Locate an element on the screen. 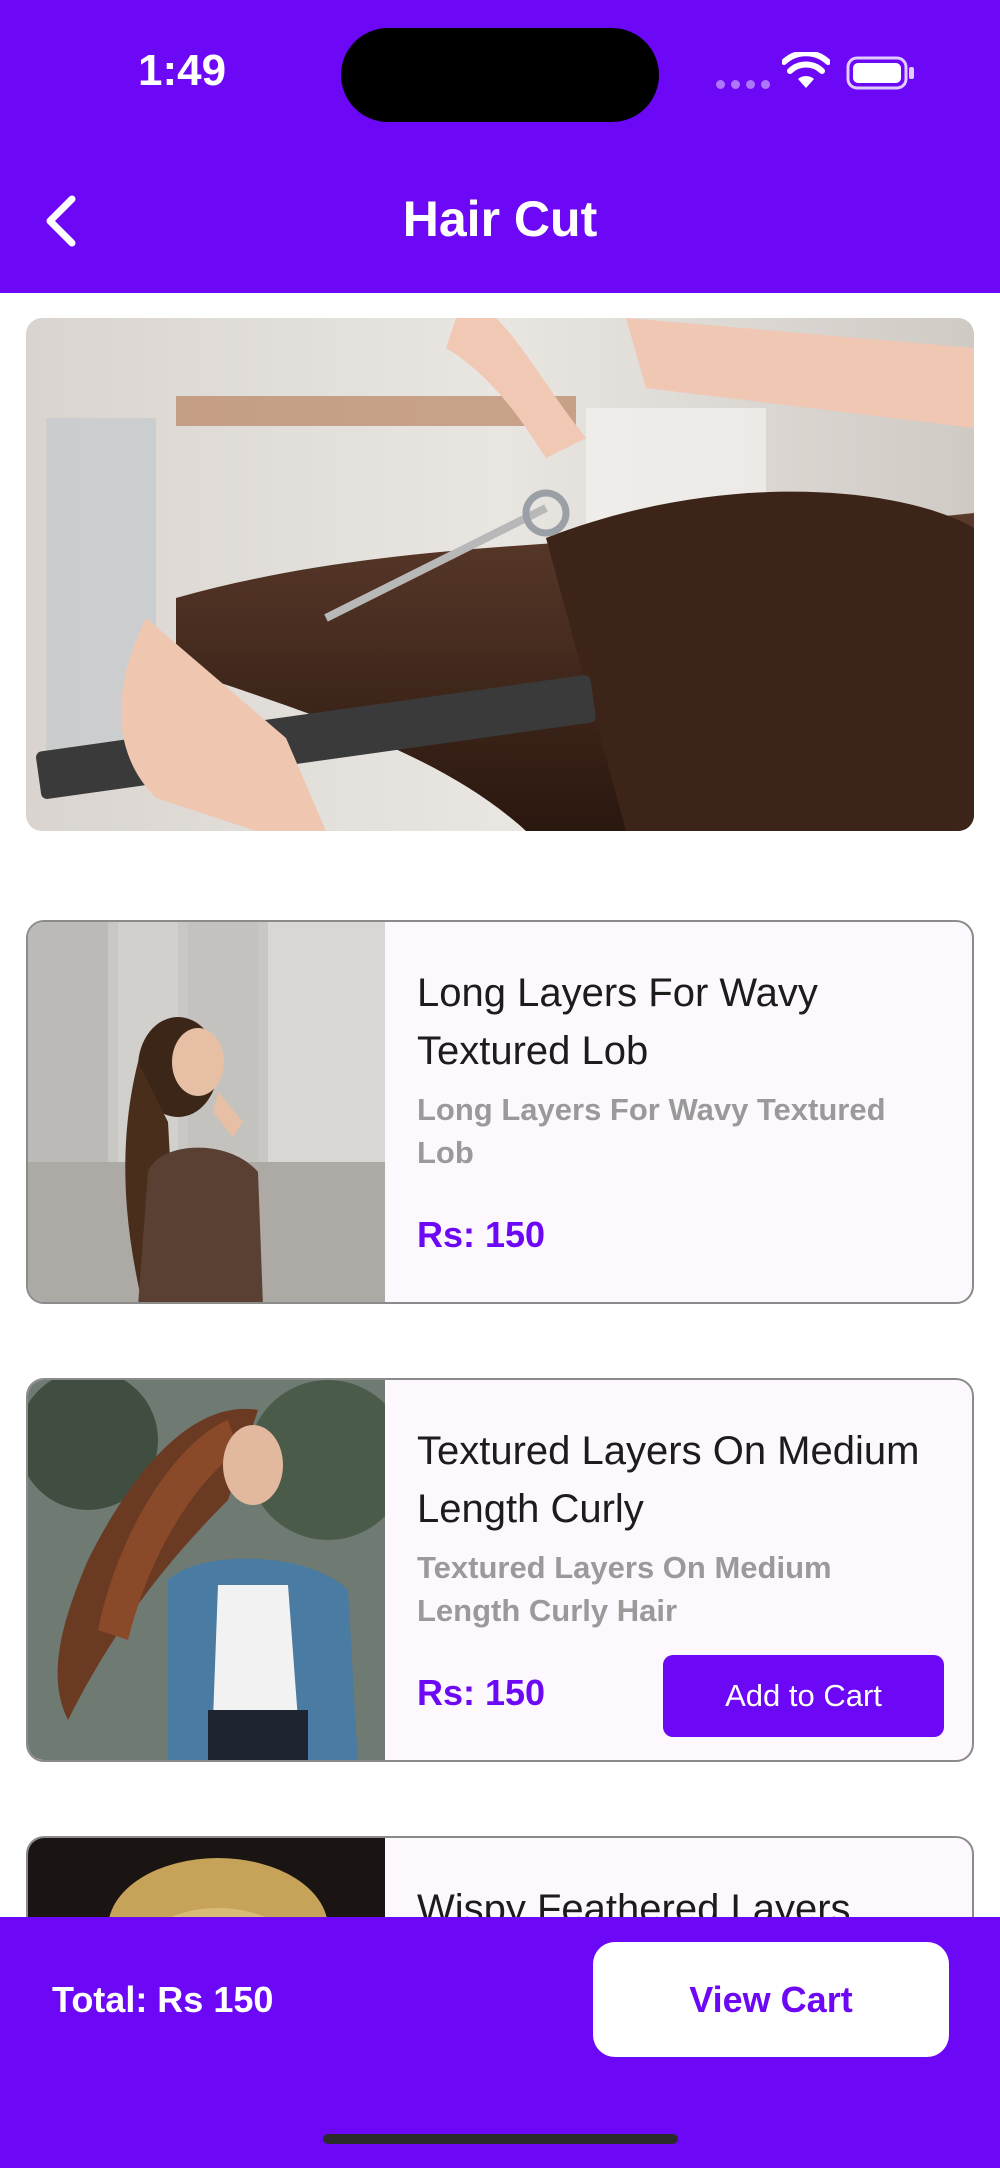  page-title: Hair Cut is located at coordinates (500, 219).